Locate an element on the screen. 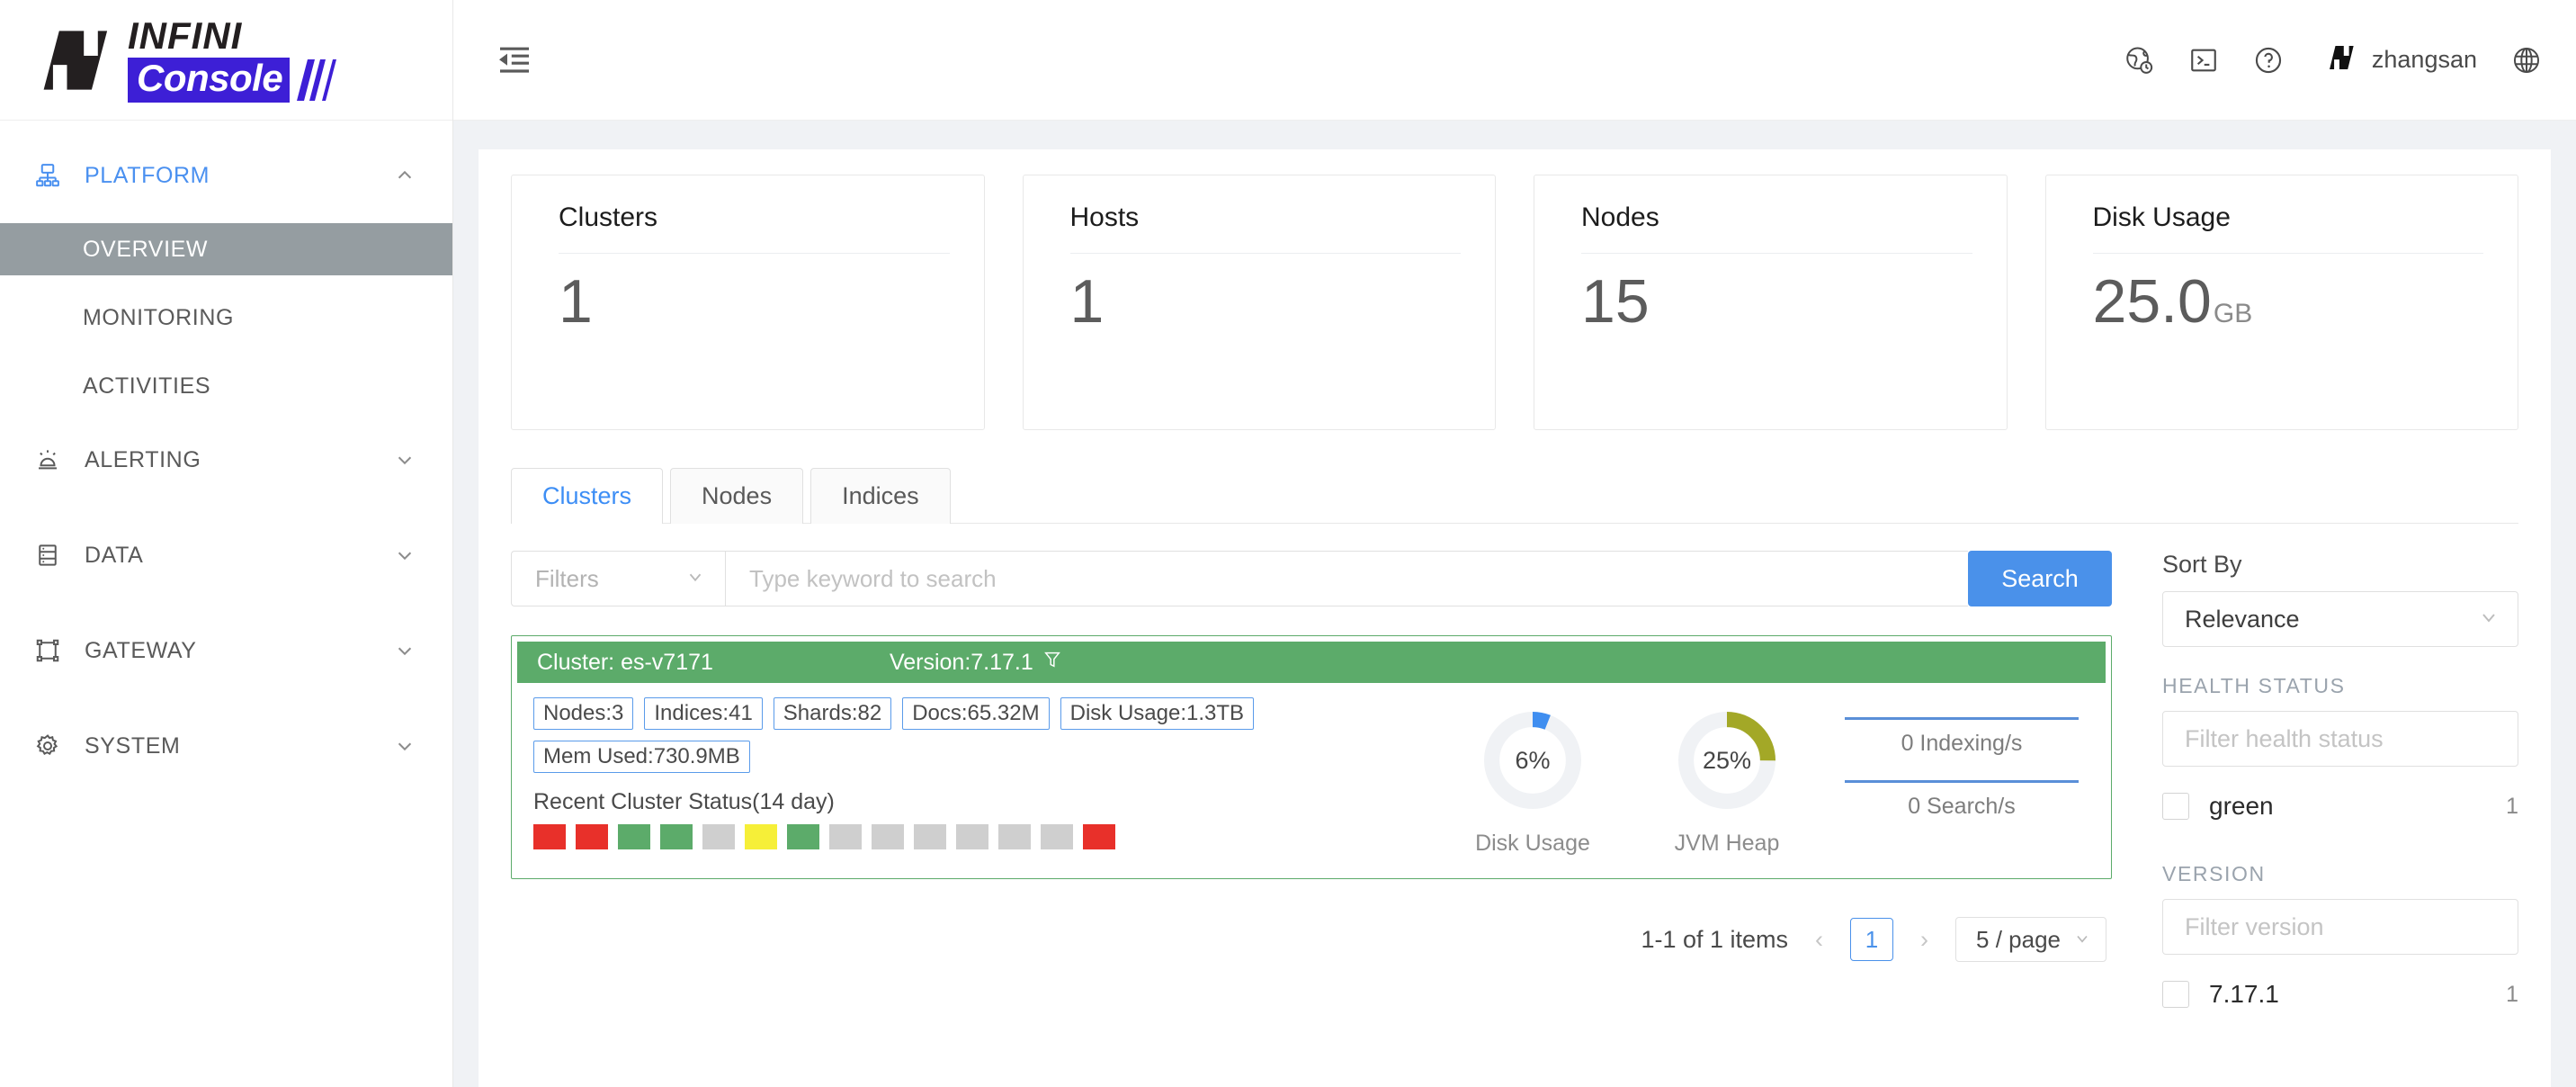 Image resolution: width=2576 pixels, height=1087 pixels. funnel-icon is located at coordinates (1052, 663).